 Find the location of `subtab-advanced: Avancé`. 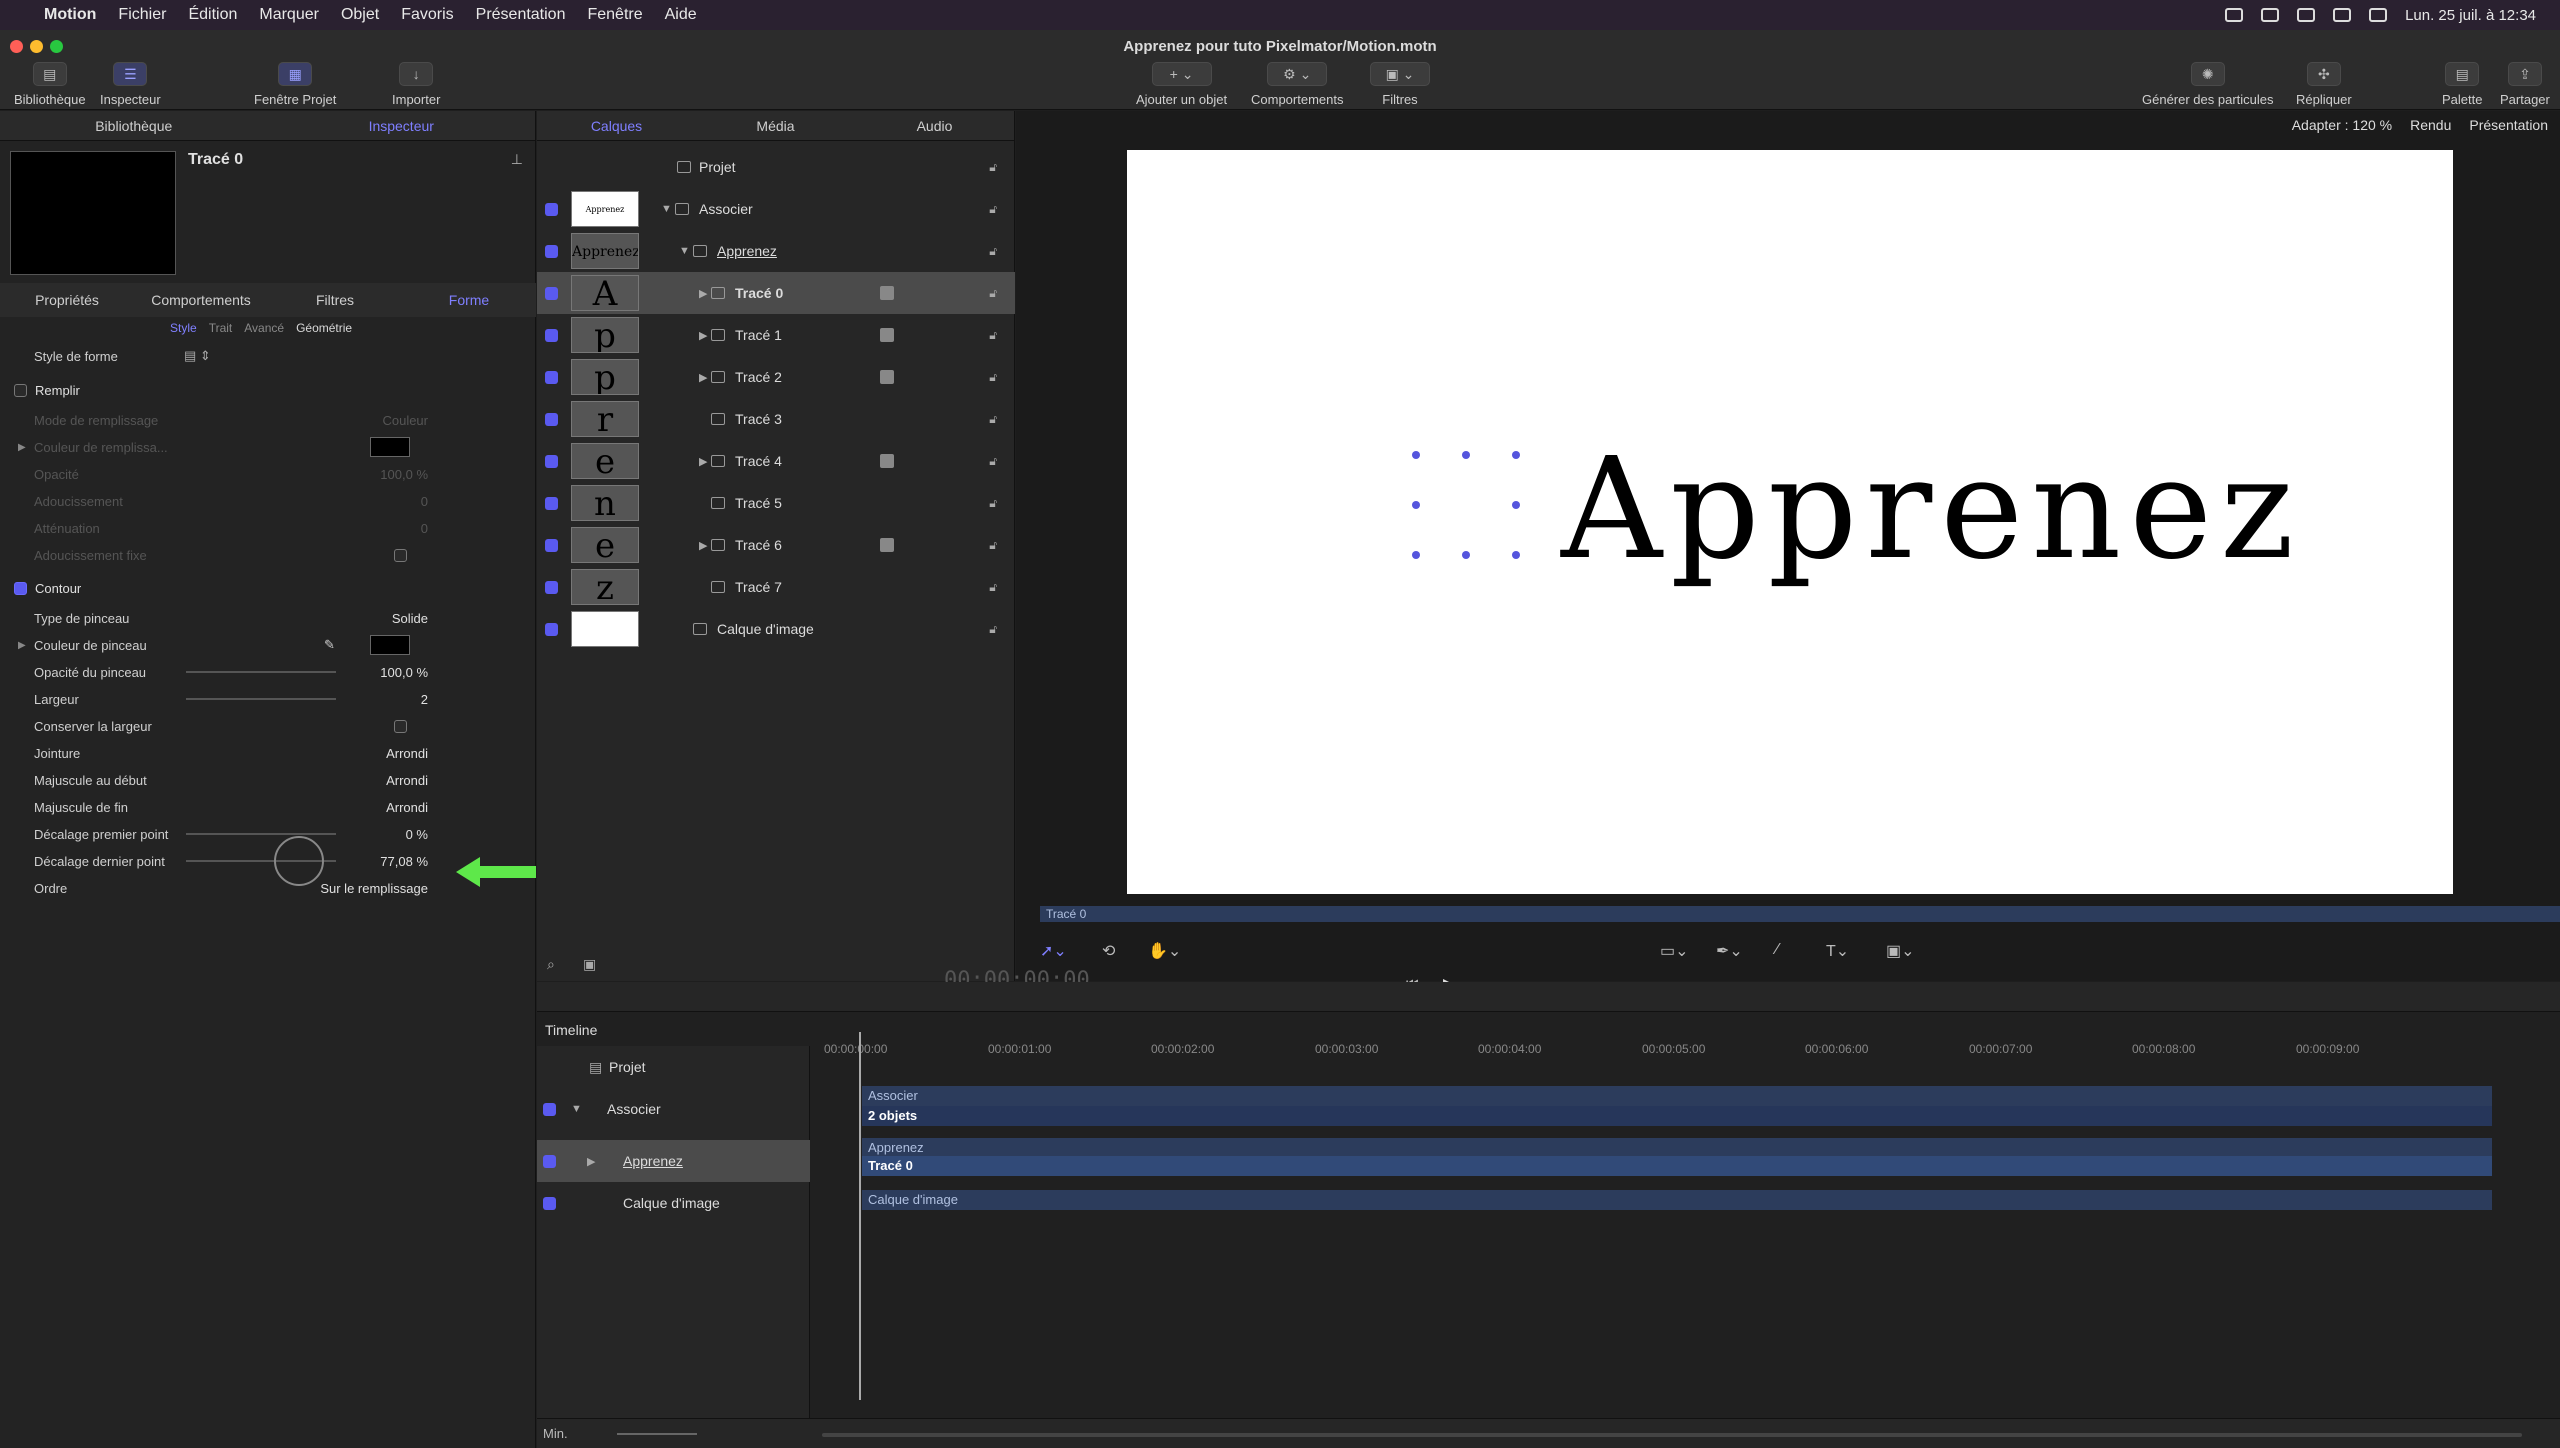

subtab-advanced: Avancé is located at coordinates (264, 328).